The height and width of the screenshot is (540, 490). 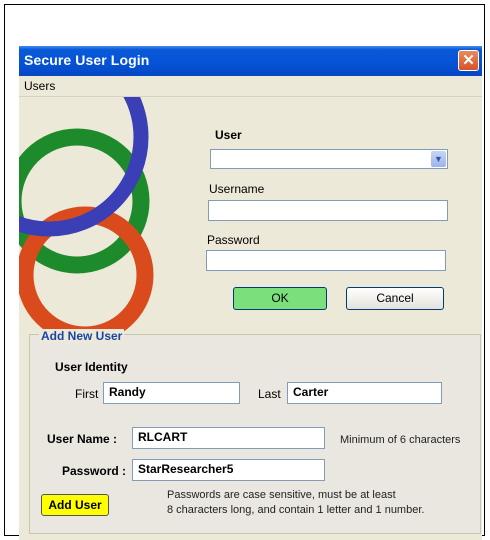 What do you see at coordinates (364, 393) in the screenshot?
I see `last-name-input: Carter` at bounding box center [364, 393].